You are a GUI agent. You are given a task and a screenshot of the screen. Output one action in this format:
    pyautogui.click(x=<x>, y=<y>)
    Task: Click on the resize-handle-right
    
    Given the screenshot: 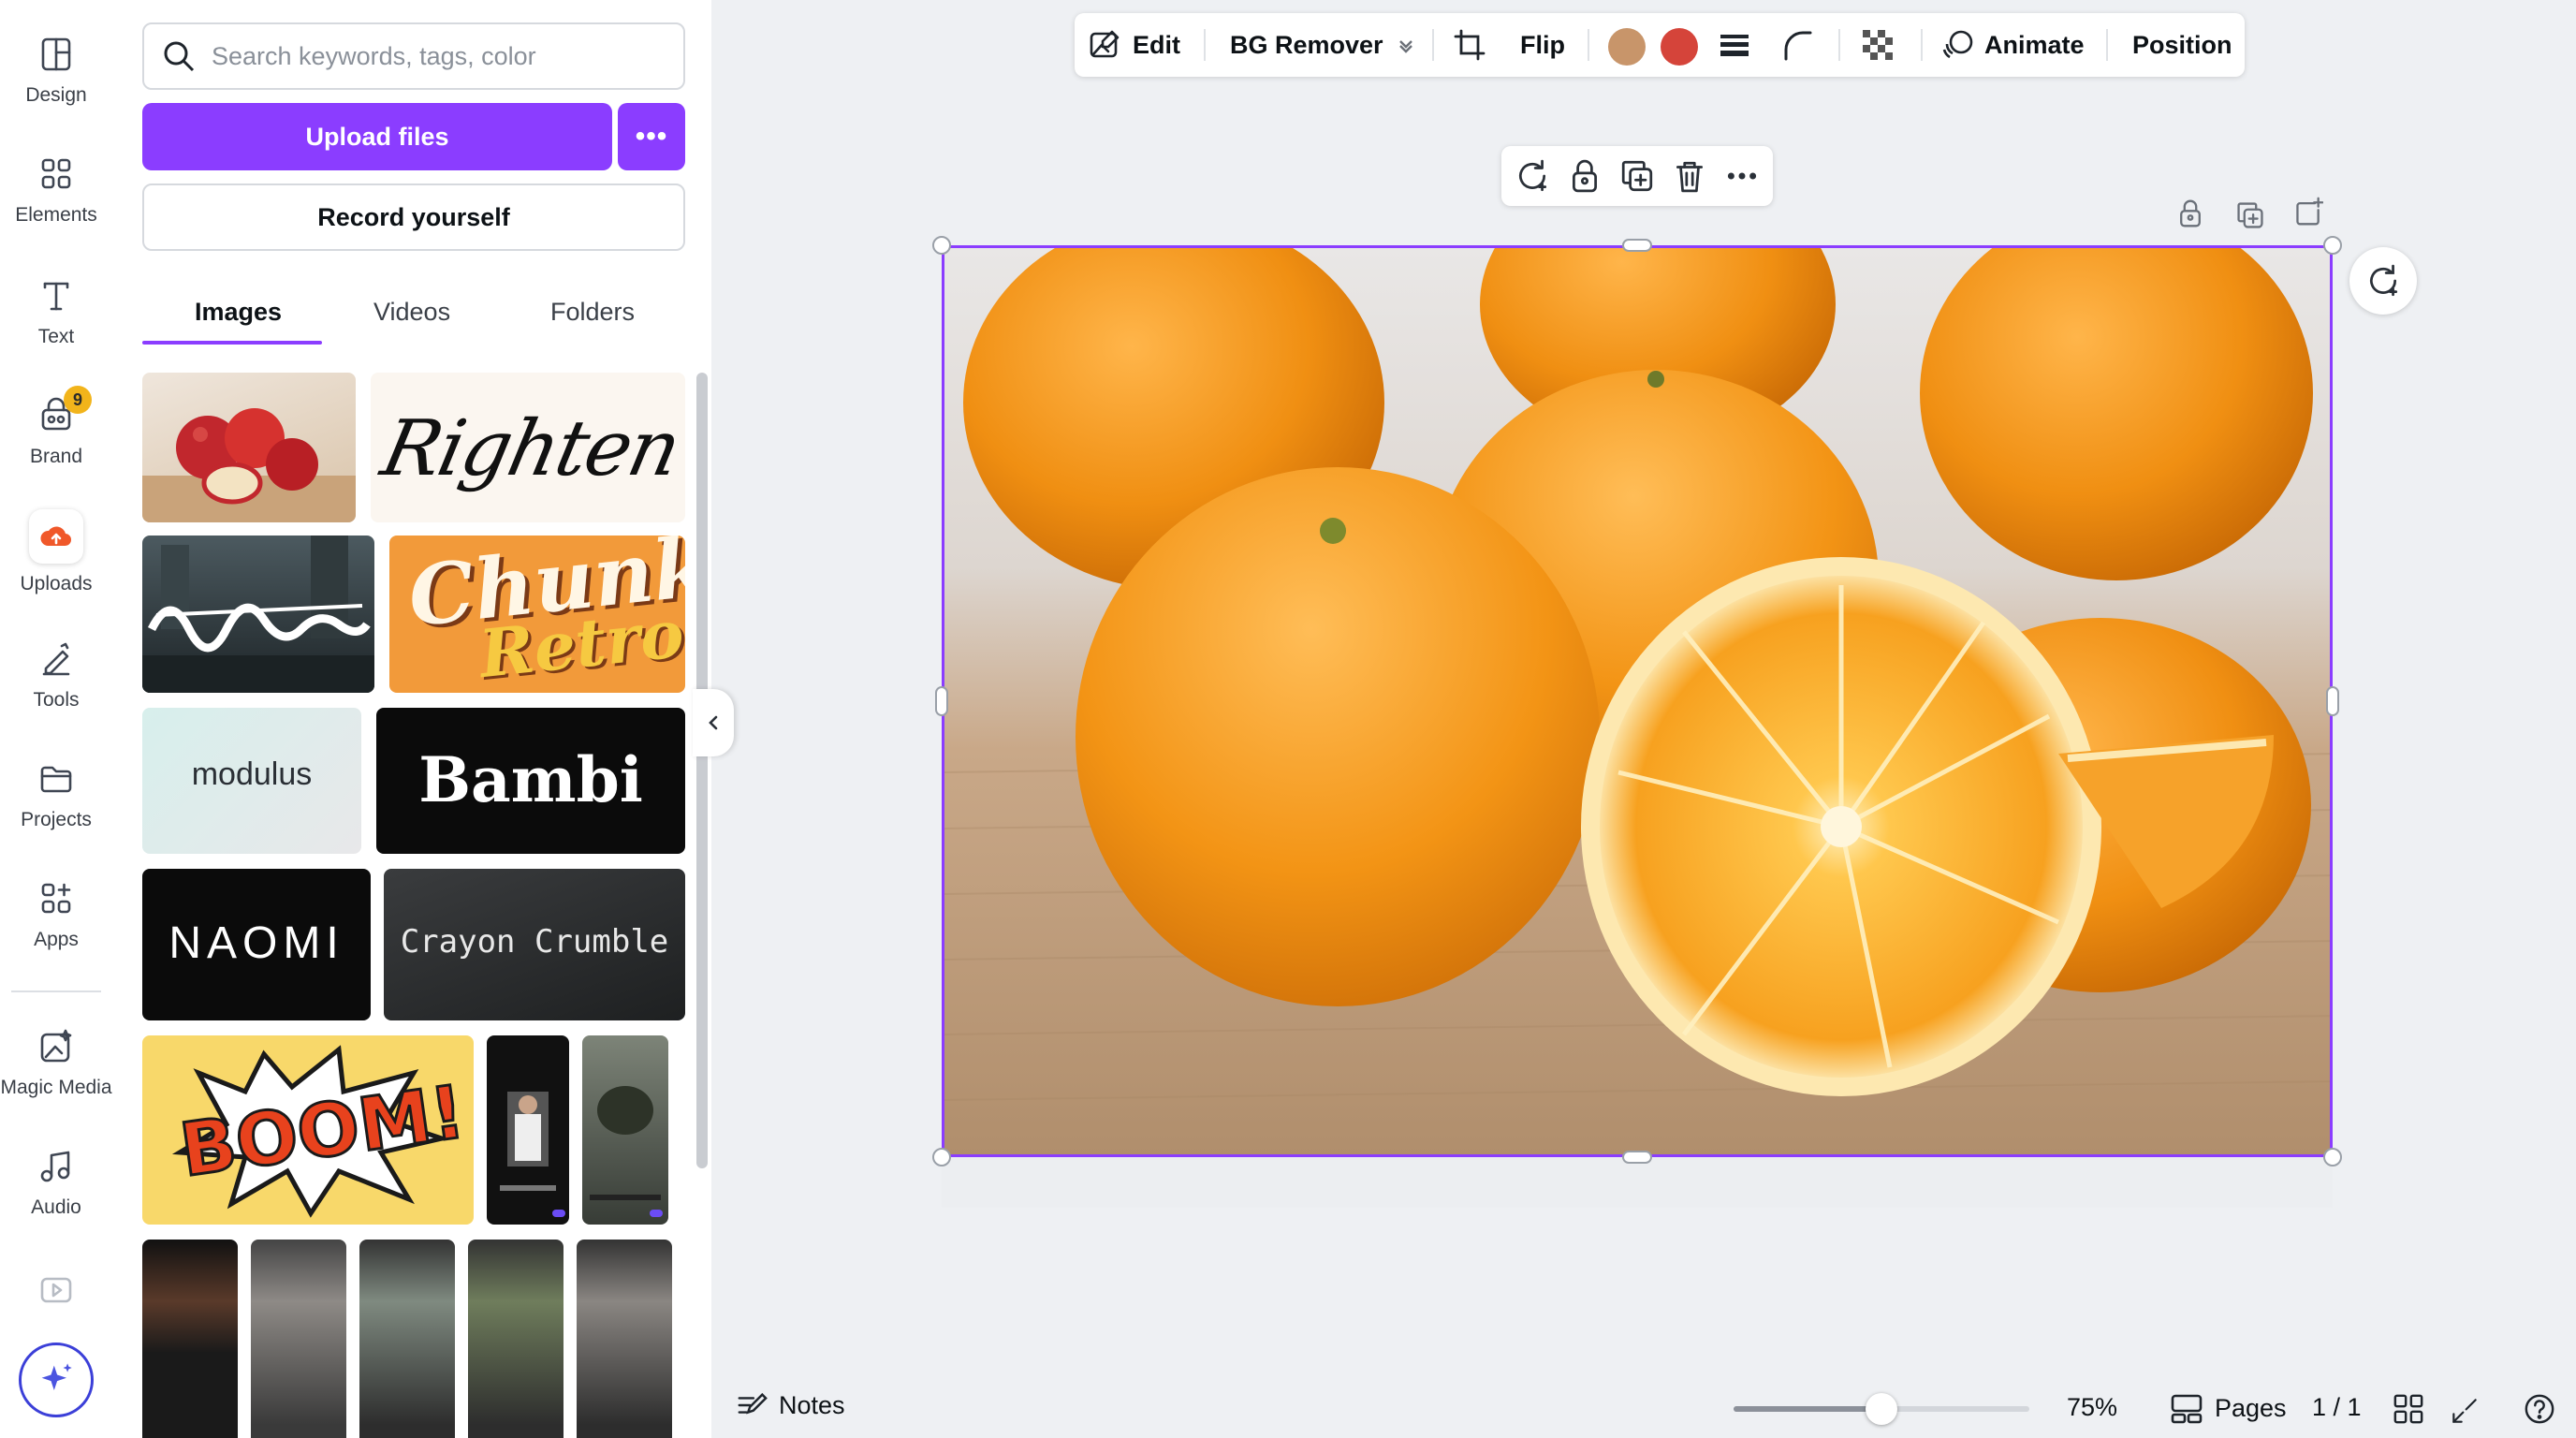 What is the action you would take?
    pyautogui.click(x=2332, y=701)
    